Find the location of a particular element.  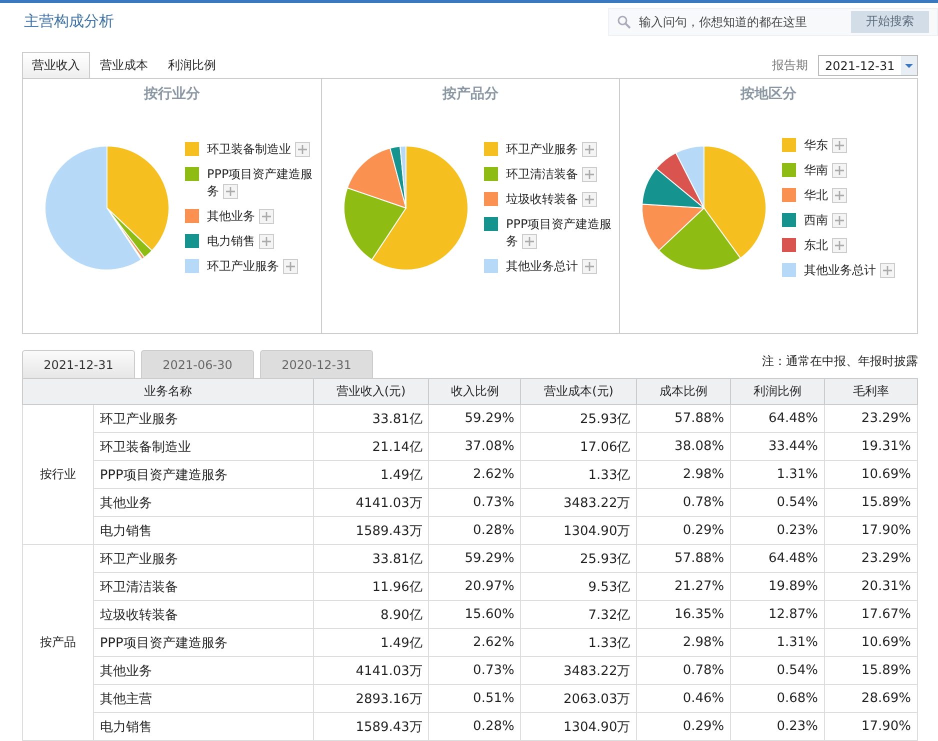

legend-label: 垃圾收转装备 is located at coordinates (551, 199).